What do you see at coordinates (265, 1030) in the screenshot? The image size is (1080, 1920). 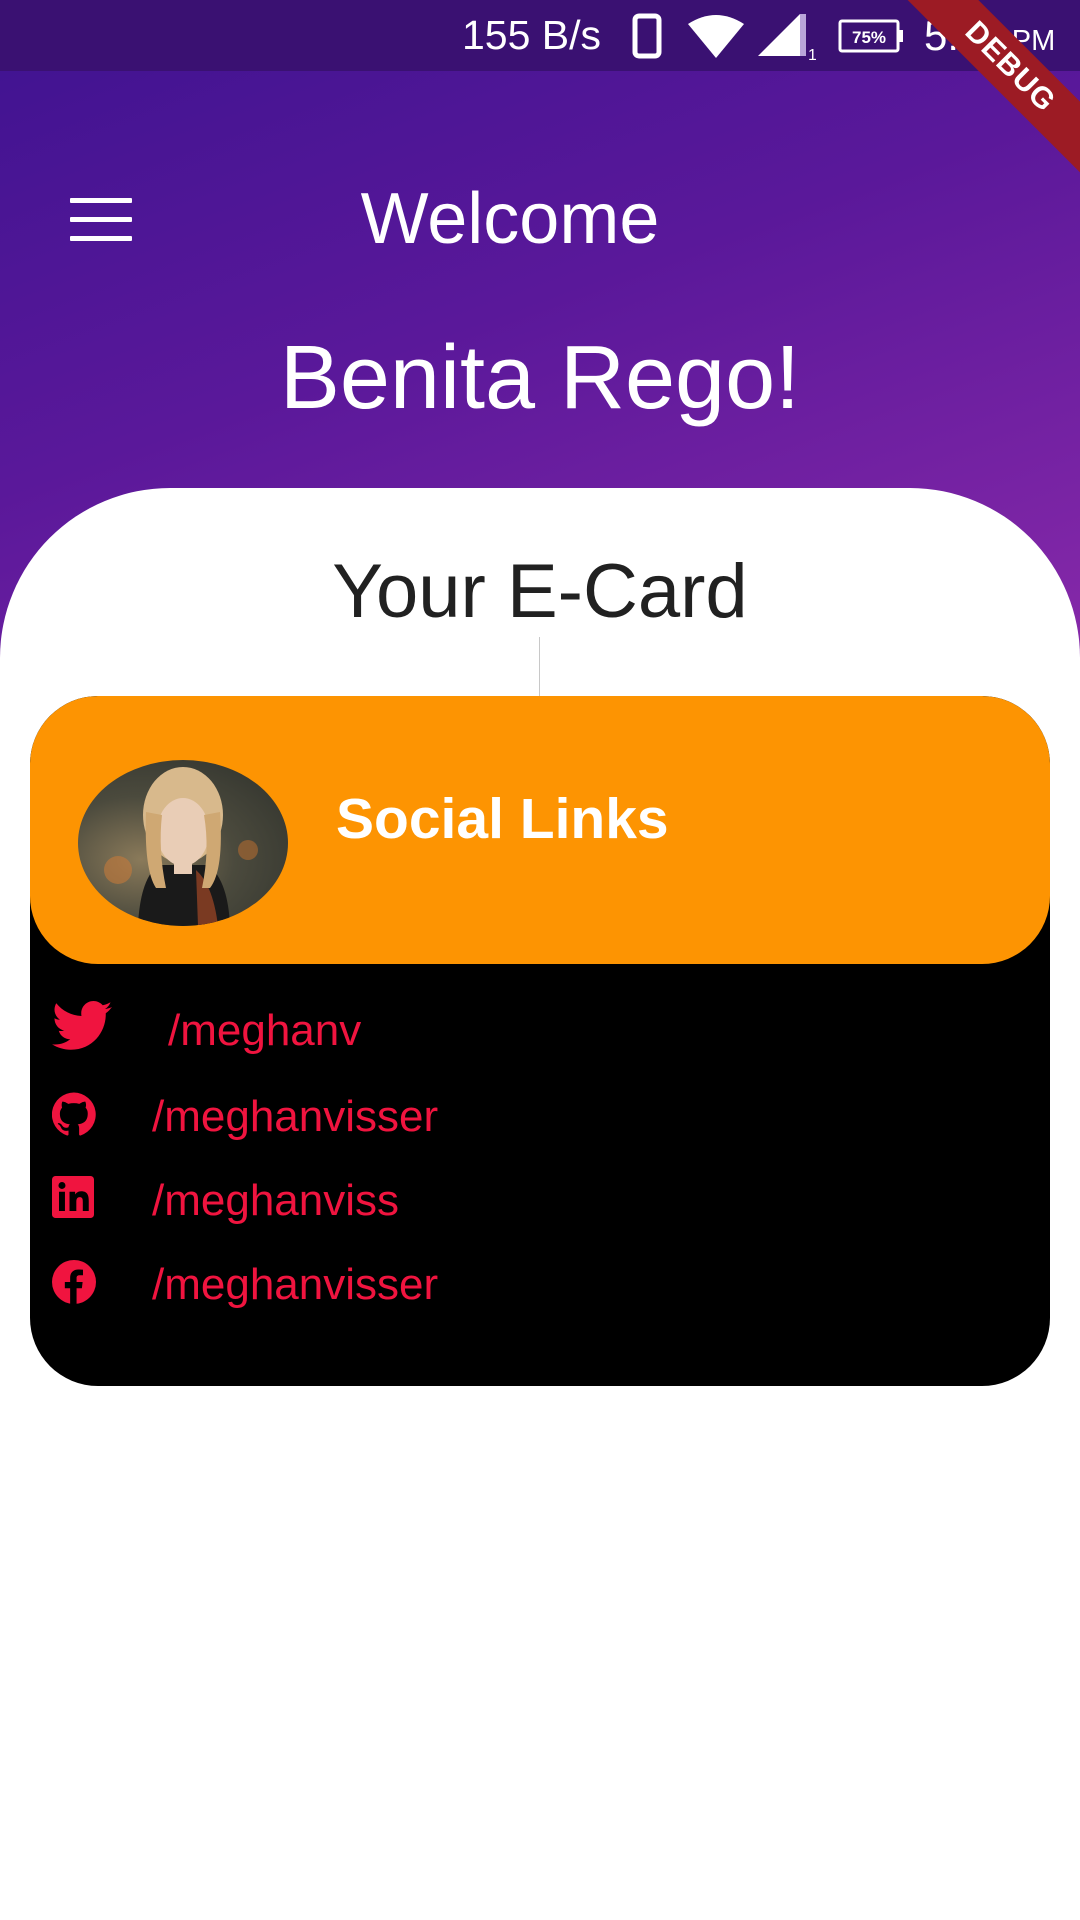 I see `twitter-handle: /meghanv` at bounding box center [265, 1030].